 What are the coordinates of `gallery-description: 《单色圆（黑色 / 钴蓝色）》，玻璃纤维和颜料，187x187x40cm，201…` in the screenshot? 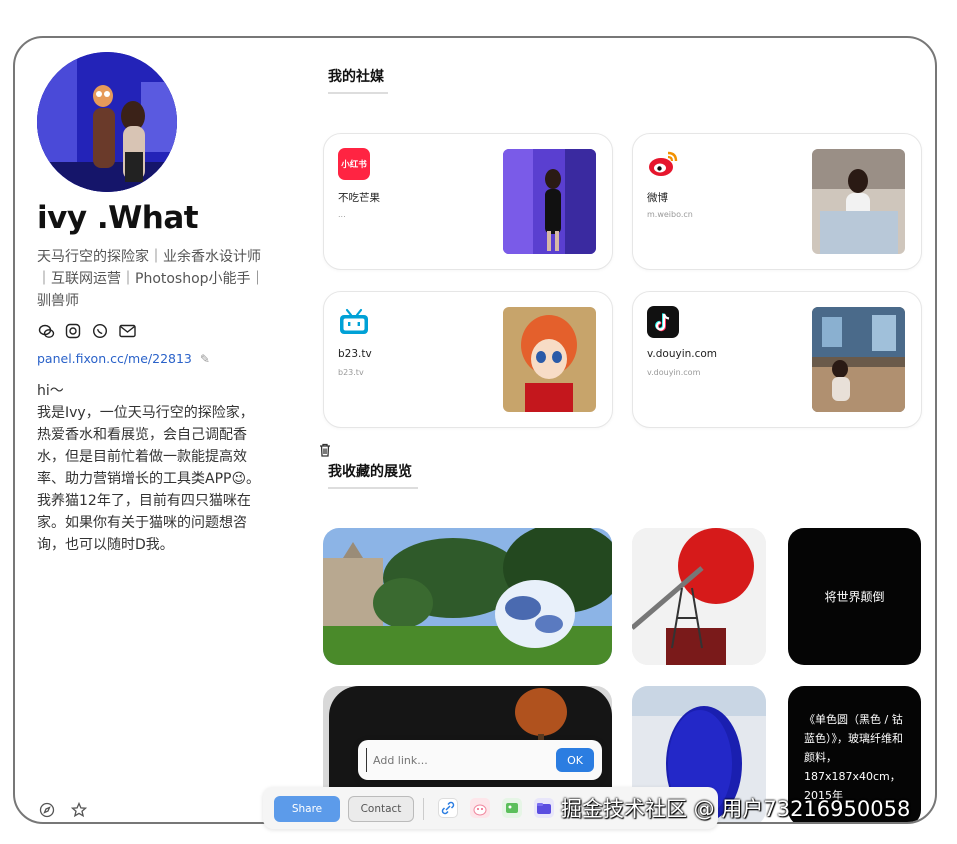 It's located at (853, 757).